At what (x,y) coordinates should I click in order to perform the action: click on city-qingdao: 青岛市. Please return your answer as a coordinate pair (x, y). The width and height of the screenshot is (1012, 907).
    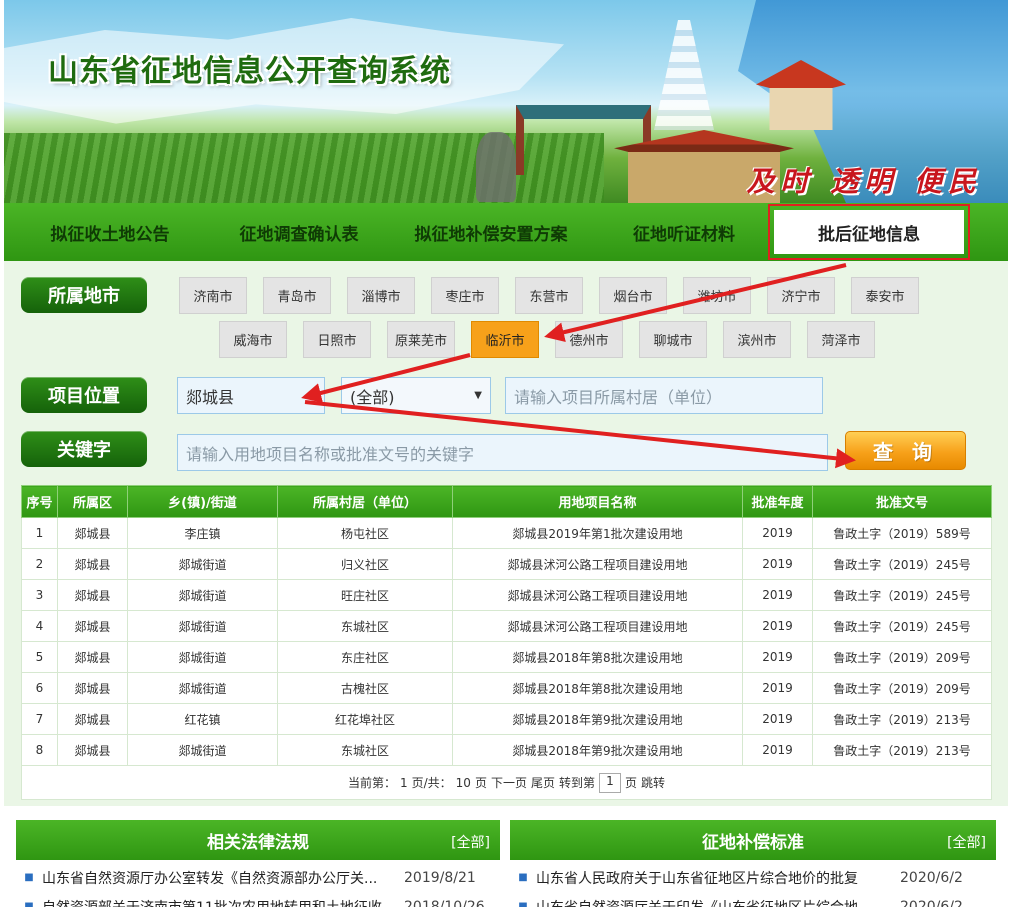
    Looking at the image, I should click on (297, 295).